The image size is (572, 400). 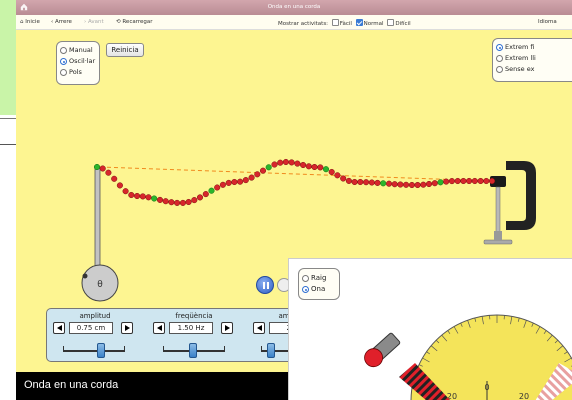 I want to click on wave-option: Ona, so click(x=319, y=289).